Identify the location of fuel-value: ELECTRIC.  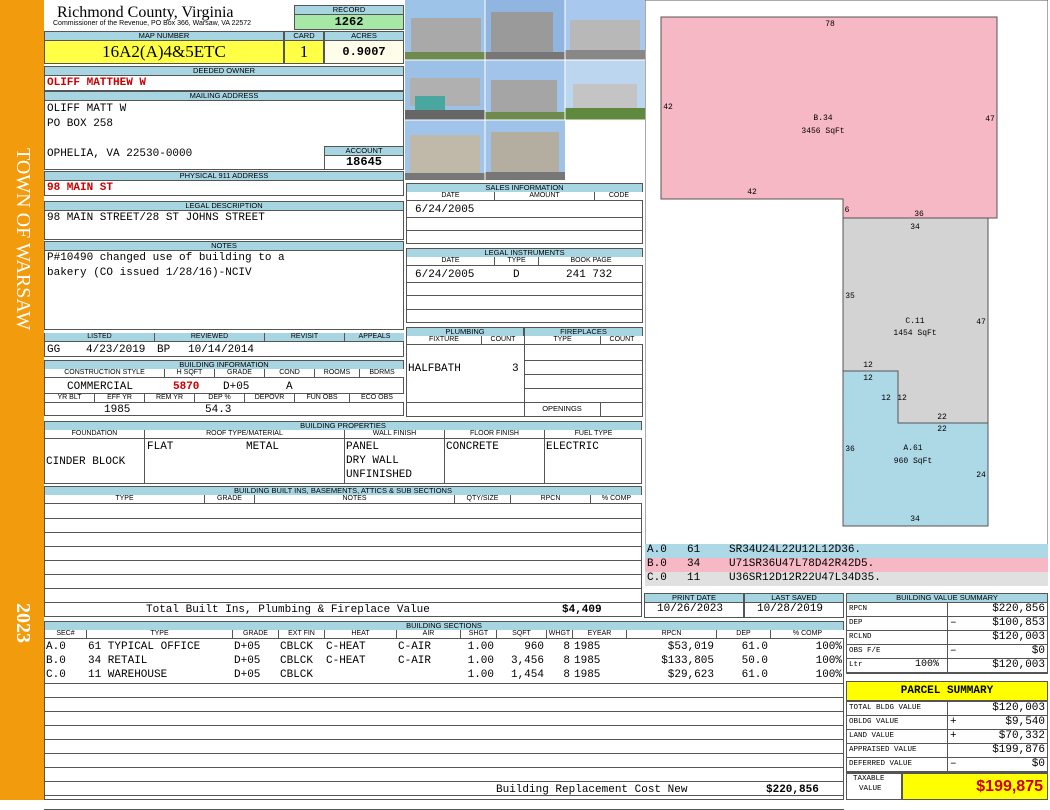
(572, 447).